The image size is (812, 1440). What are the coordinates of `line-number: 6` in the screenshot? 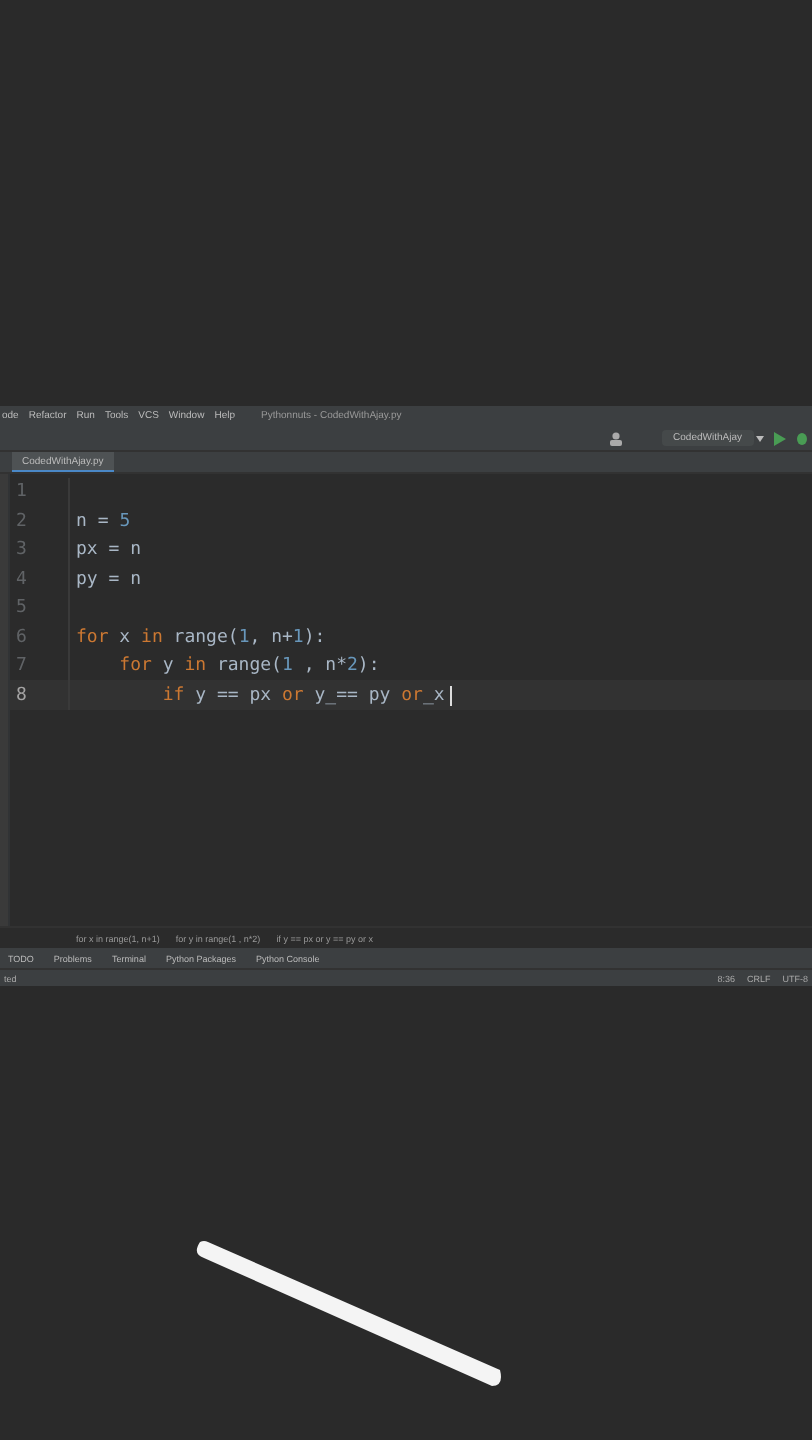 It's located at (40, 637).